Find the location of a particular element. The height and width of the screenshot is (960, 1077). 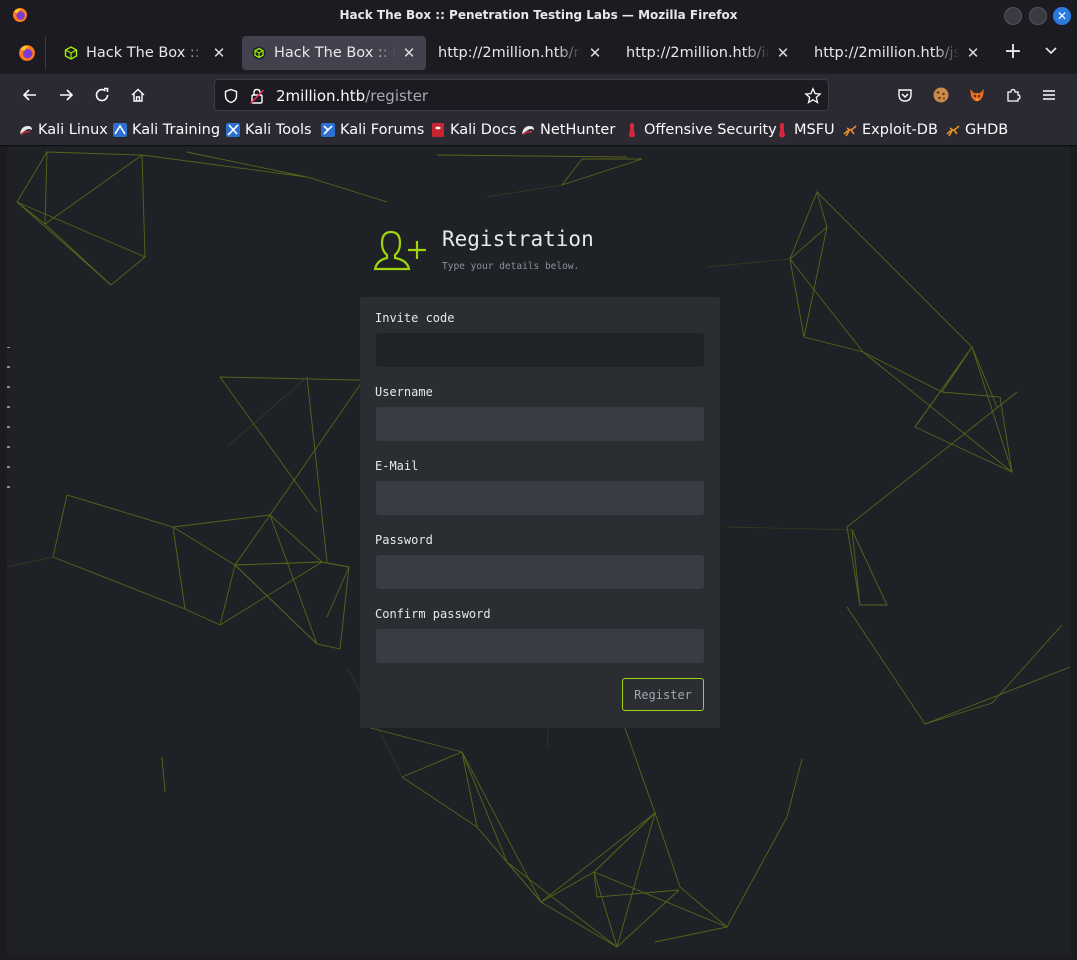

invite-code-label: Invite code is located at coordinates (415, 318).